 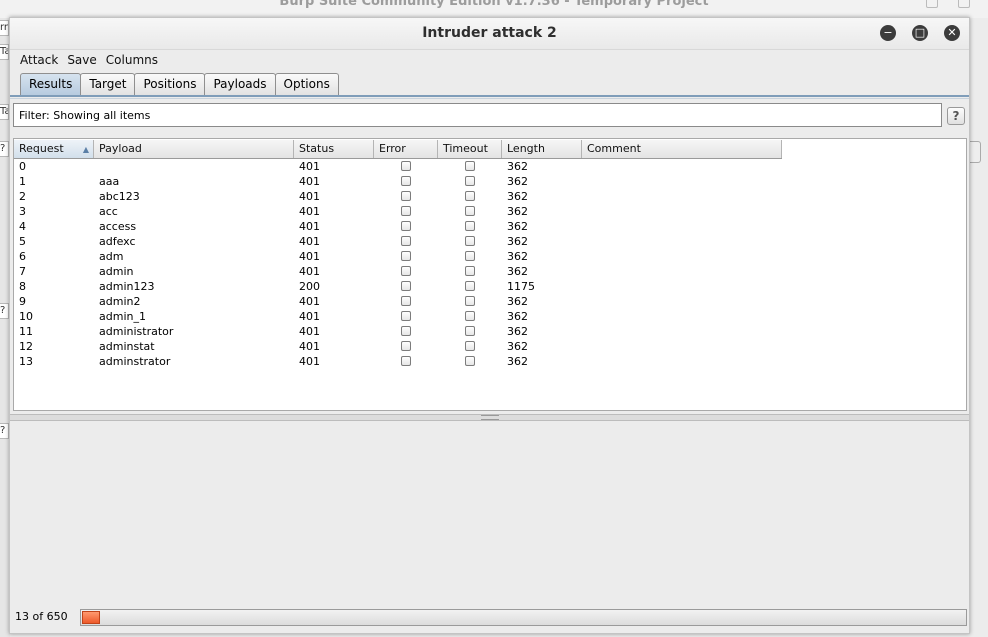 I want to click on help-icon: ?, so click(x=956, y=116).